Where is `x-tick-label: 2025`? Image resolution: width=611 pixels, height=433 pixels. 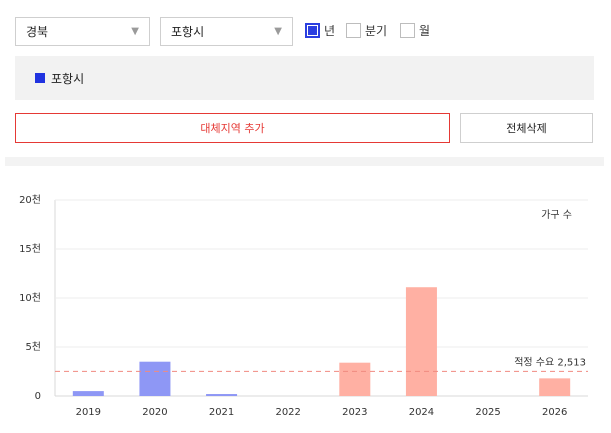
x-tick-label: 2025 is located at coordinates (487, 412).